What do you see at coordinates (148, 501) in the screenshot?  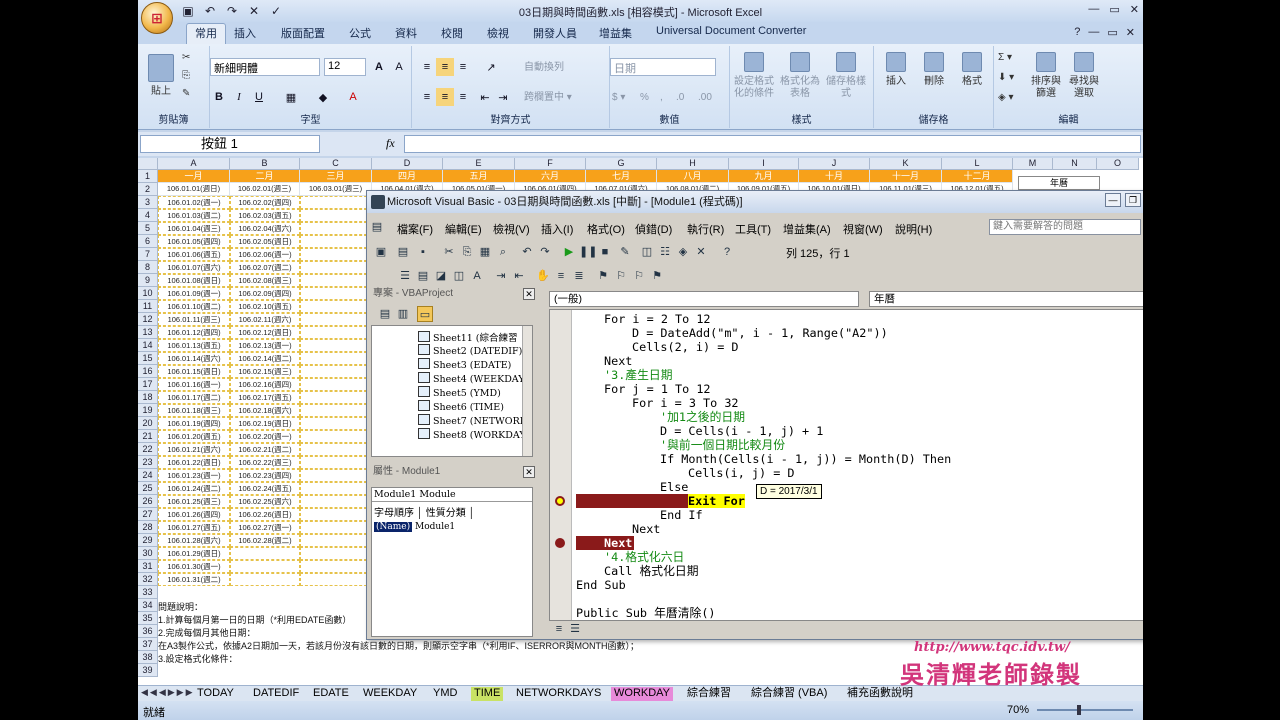 I see `row-header: 26` at bounding box center [148, 501].